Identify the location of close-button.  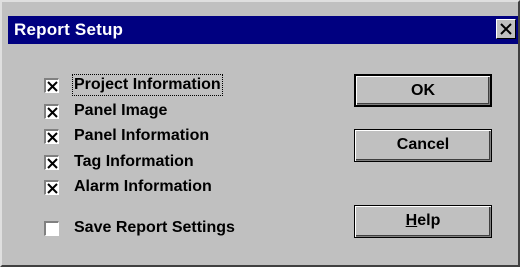
(506, 29).